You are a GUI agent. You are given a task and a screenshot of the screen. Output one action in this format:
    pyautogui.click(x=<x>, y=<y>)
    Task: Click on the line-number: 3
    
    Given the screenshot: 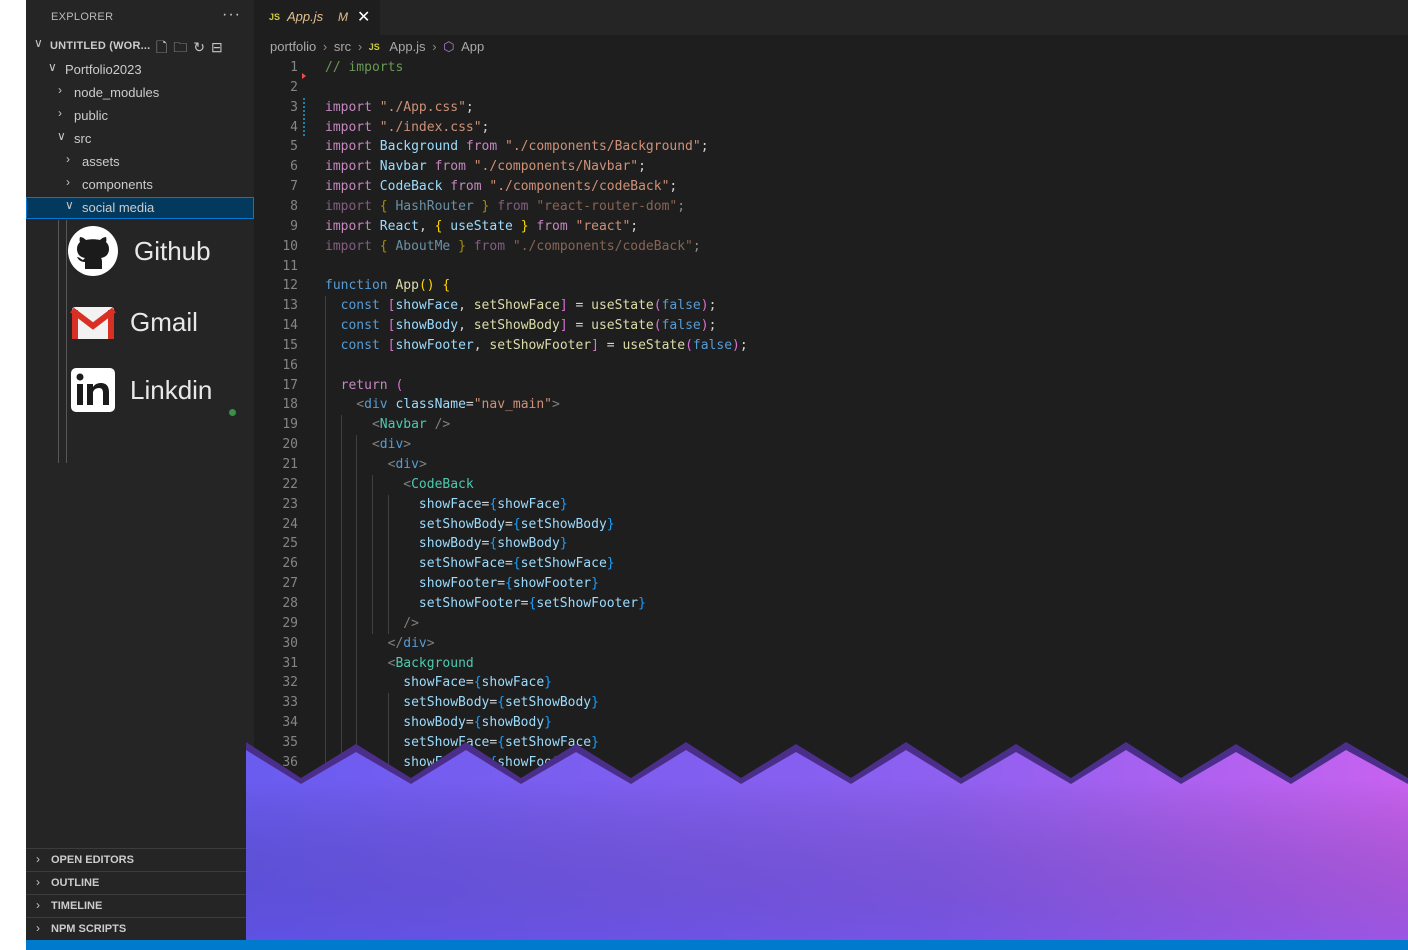 What is the action you would take?
    pyautogui.click(x=294, y=107)
    